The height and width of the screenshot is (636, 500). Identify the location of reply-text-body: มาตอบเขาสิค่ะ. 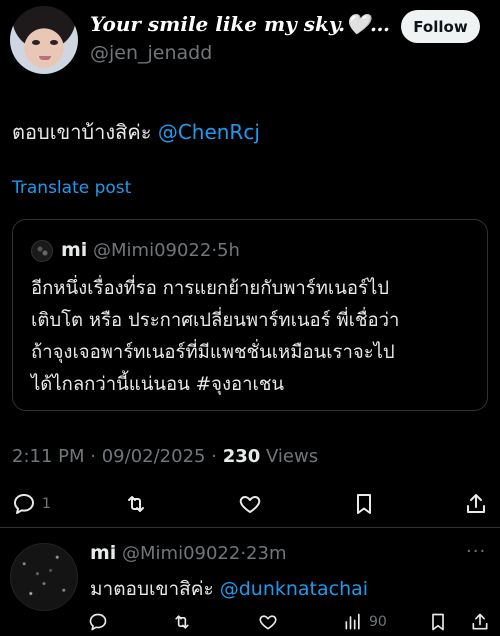
(152, 589).